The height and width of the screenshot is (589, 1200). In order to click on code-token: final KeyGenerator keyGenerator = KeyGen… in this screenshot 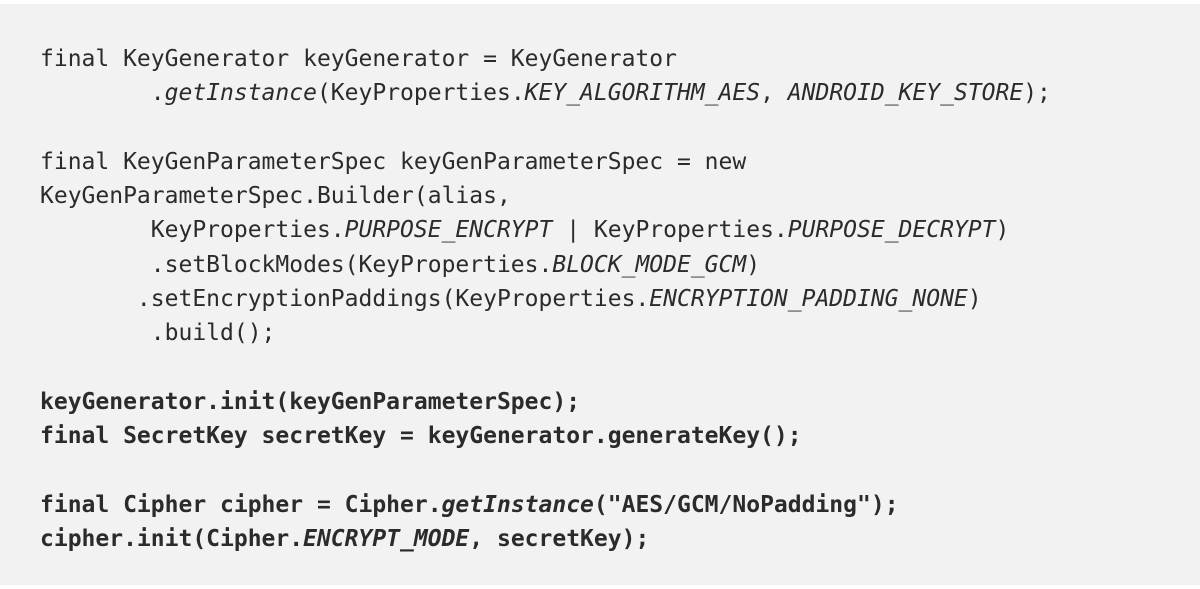, I will do `click(358, 59)`.